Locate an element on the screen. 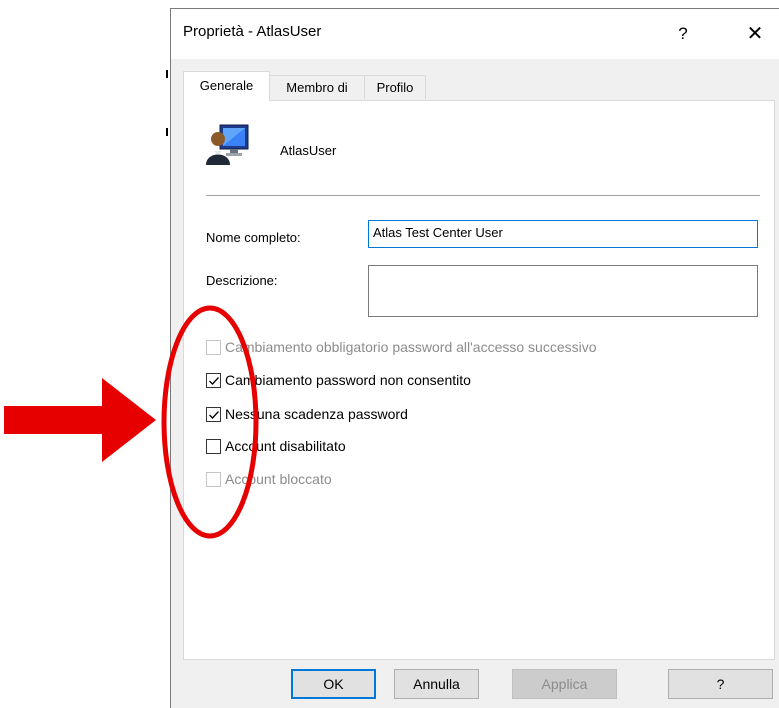 The height and width of the screenshot is (708, 779). cancel-button: Annulla is located at coordinates (436, 684).